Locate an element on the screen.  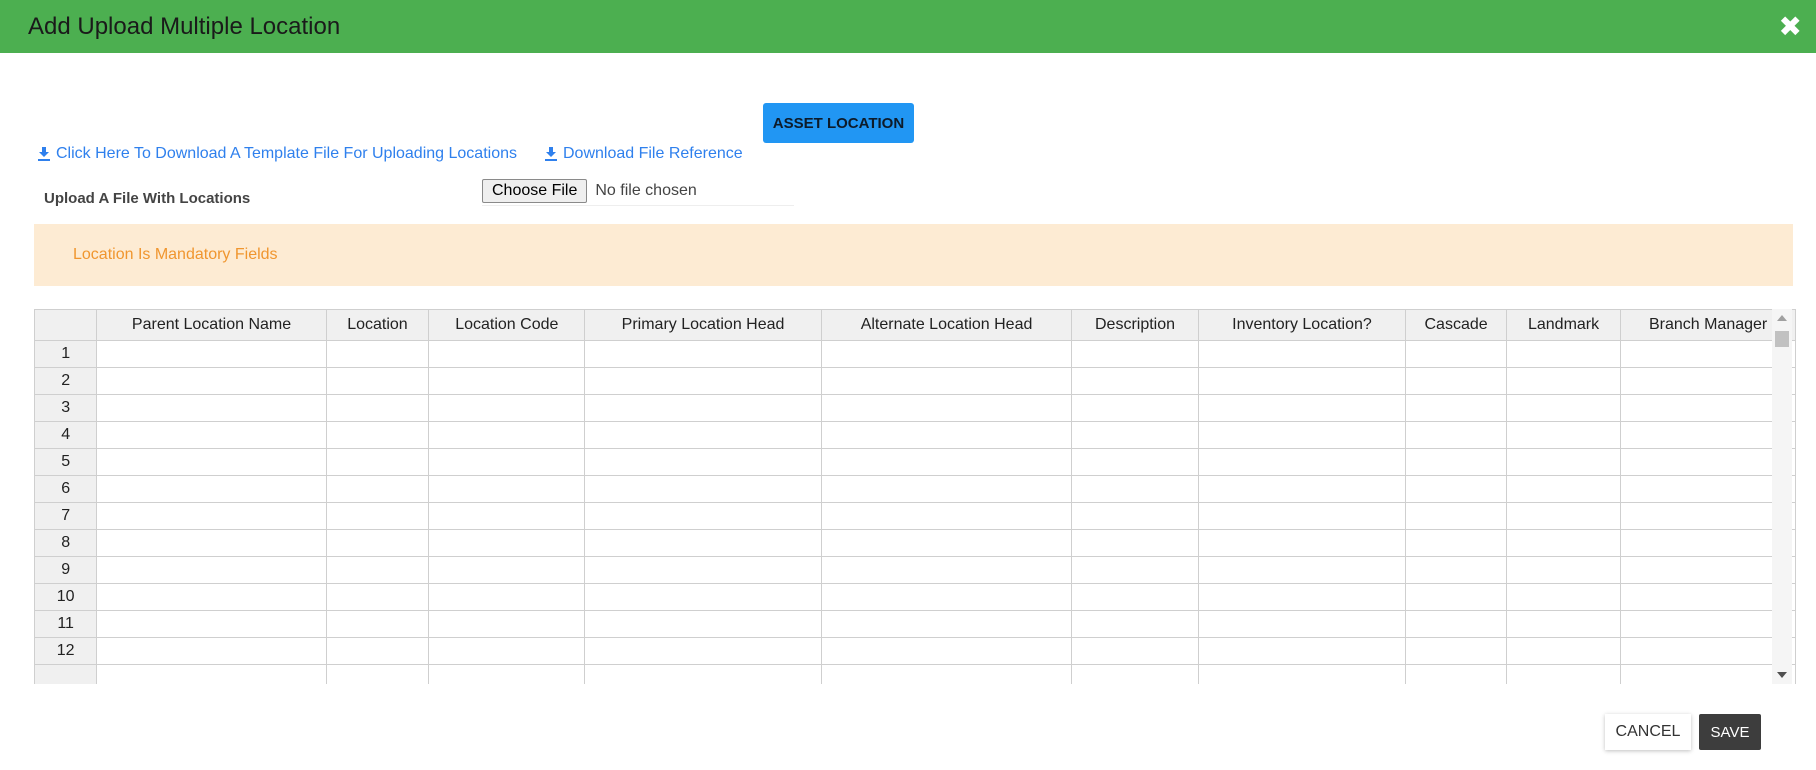
row-number: 4 is located at coordinates (66, 435).